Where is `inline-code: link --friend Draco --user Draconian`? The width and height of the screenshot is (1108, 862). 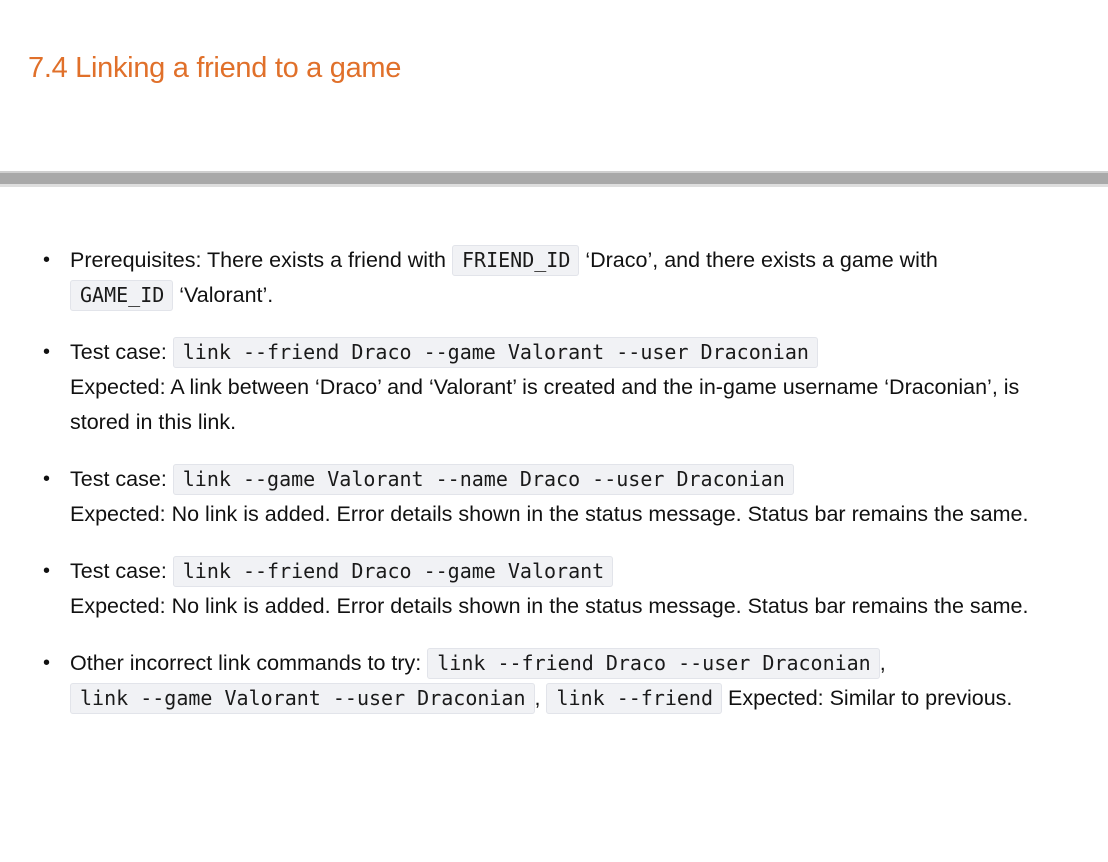 inline-code: link --friend Draco --user Draconian is located at coordinates (653, 663).